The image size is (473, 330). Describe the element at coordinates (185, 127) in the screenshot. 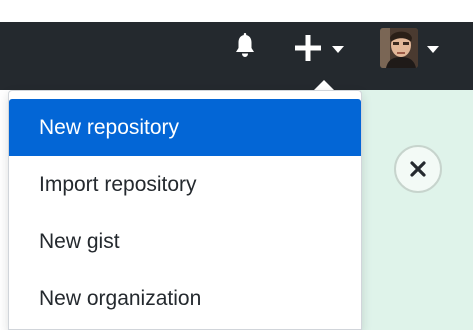

I see `menu-item-new-repository: New repository` at that location.